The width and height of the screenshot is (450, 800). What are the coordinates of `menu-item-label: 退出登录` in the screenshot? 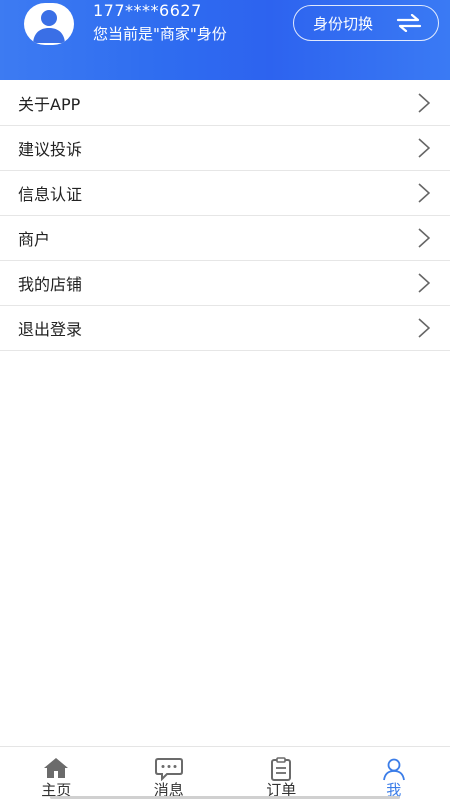 It's located at (50, 329).